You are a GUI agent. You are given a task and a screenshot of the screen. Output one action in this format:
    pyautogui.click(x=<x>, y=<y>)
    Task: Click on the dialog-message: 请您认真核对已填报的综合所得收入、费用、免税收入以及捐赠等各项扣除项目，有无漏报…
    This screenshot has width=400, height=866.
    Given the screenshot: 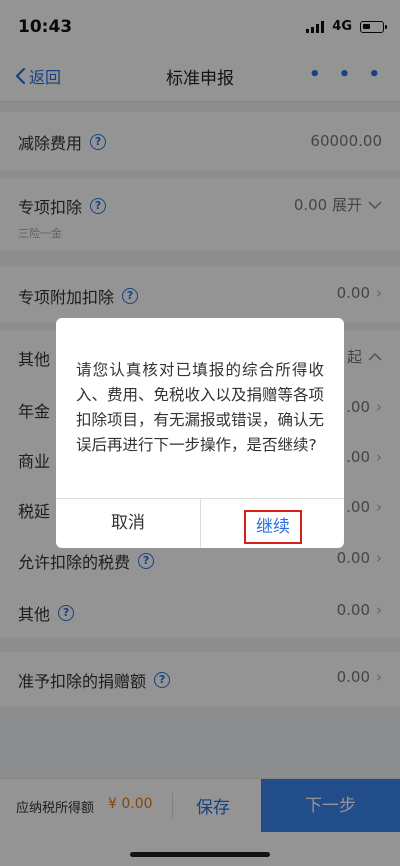 What is the action you would take?
    pyautogui.click(x=200, y=407)
    